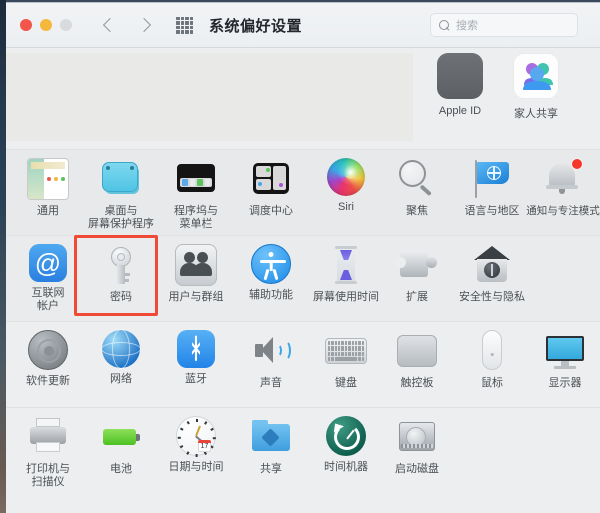  Describe the element at coordinates (536, 114) in the screenshot. I see `pref-label: 家人共享` at that location.